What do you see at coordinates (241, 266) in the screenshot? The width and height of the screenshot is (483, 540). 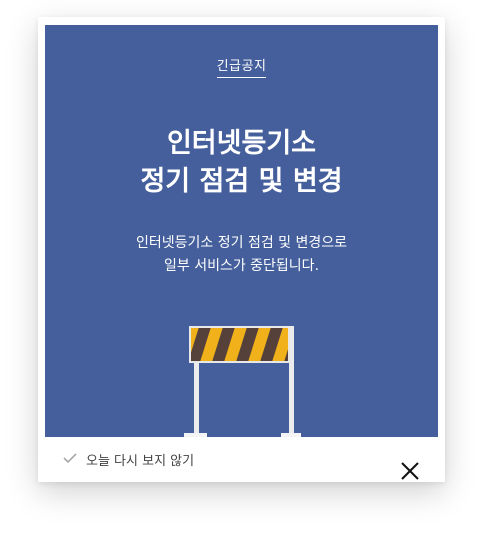 I see `notice-desc-line2: 일부 서비스가 중단됩니다.` at bounding box center [241, 266].